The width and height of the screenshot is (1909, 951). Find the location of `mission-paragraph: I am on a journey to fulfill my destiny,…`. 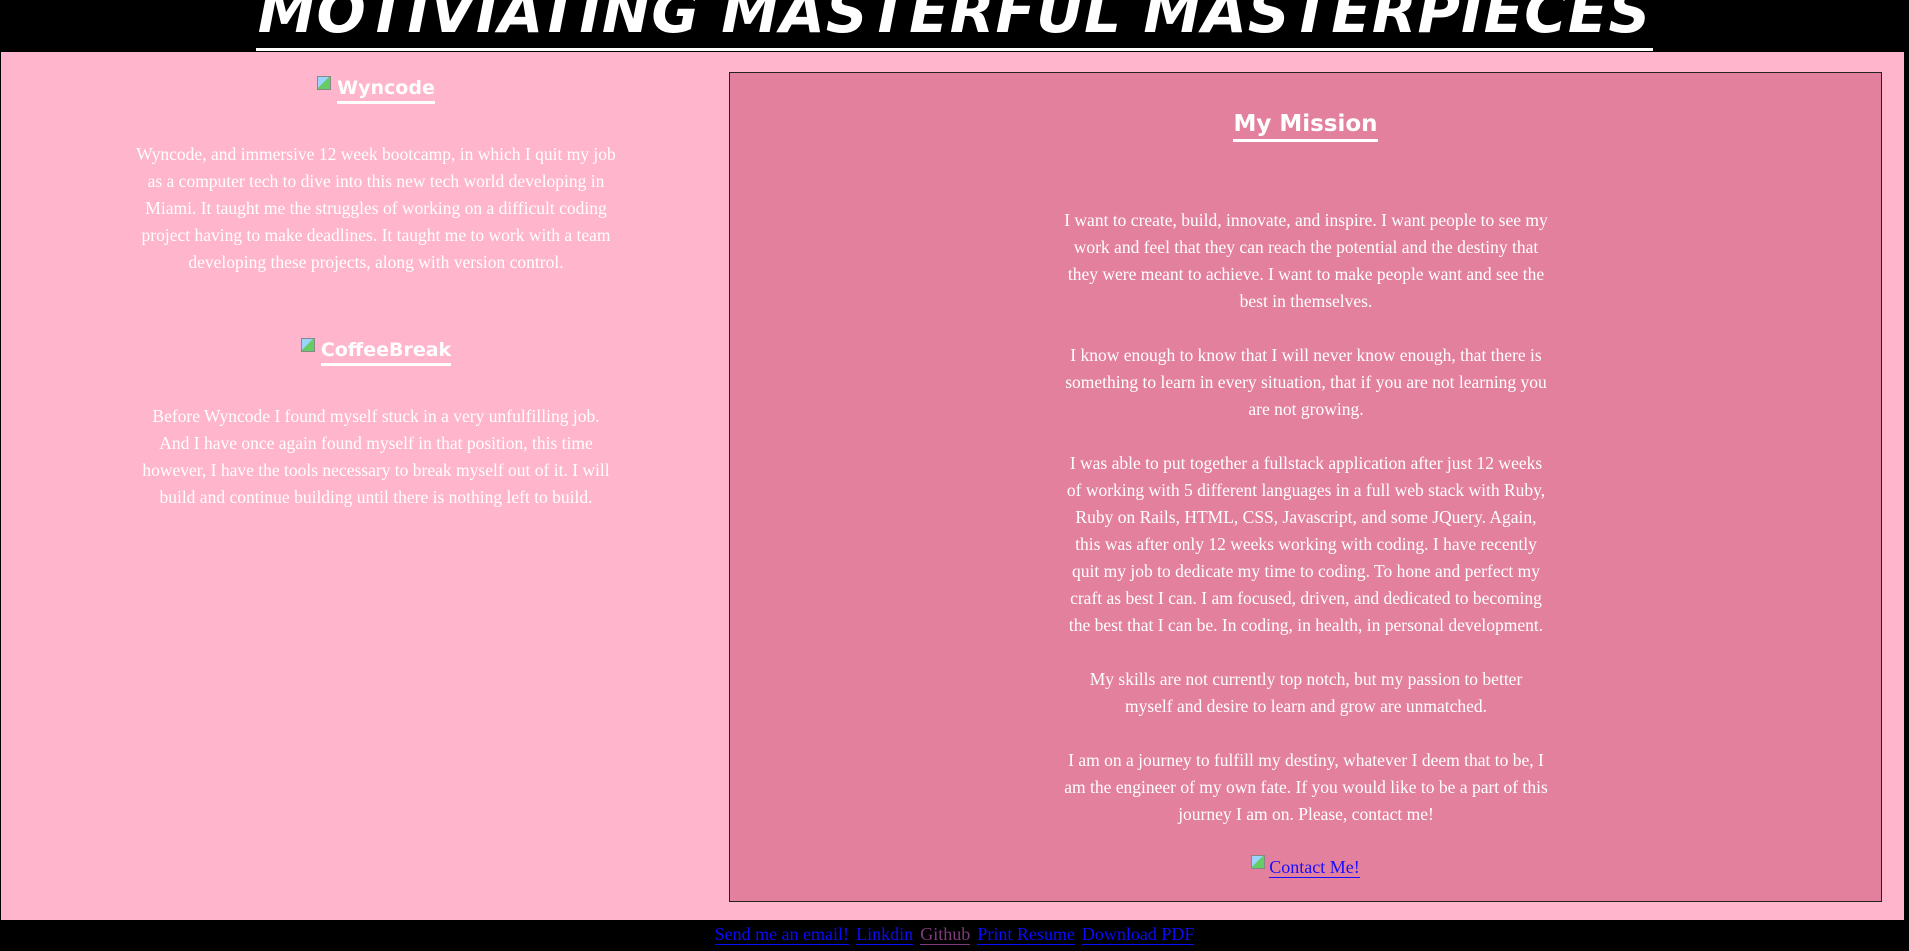

mission-paragraph: I am on a journey to fulfill my destiny,… is located at coordinates (1306, 787).